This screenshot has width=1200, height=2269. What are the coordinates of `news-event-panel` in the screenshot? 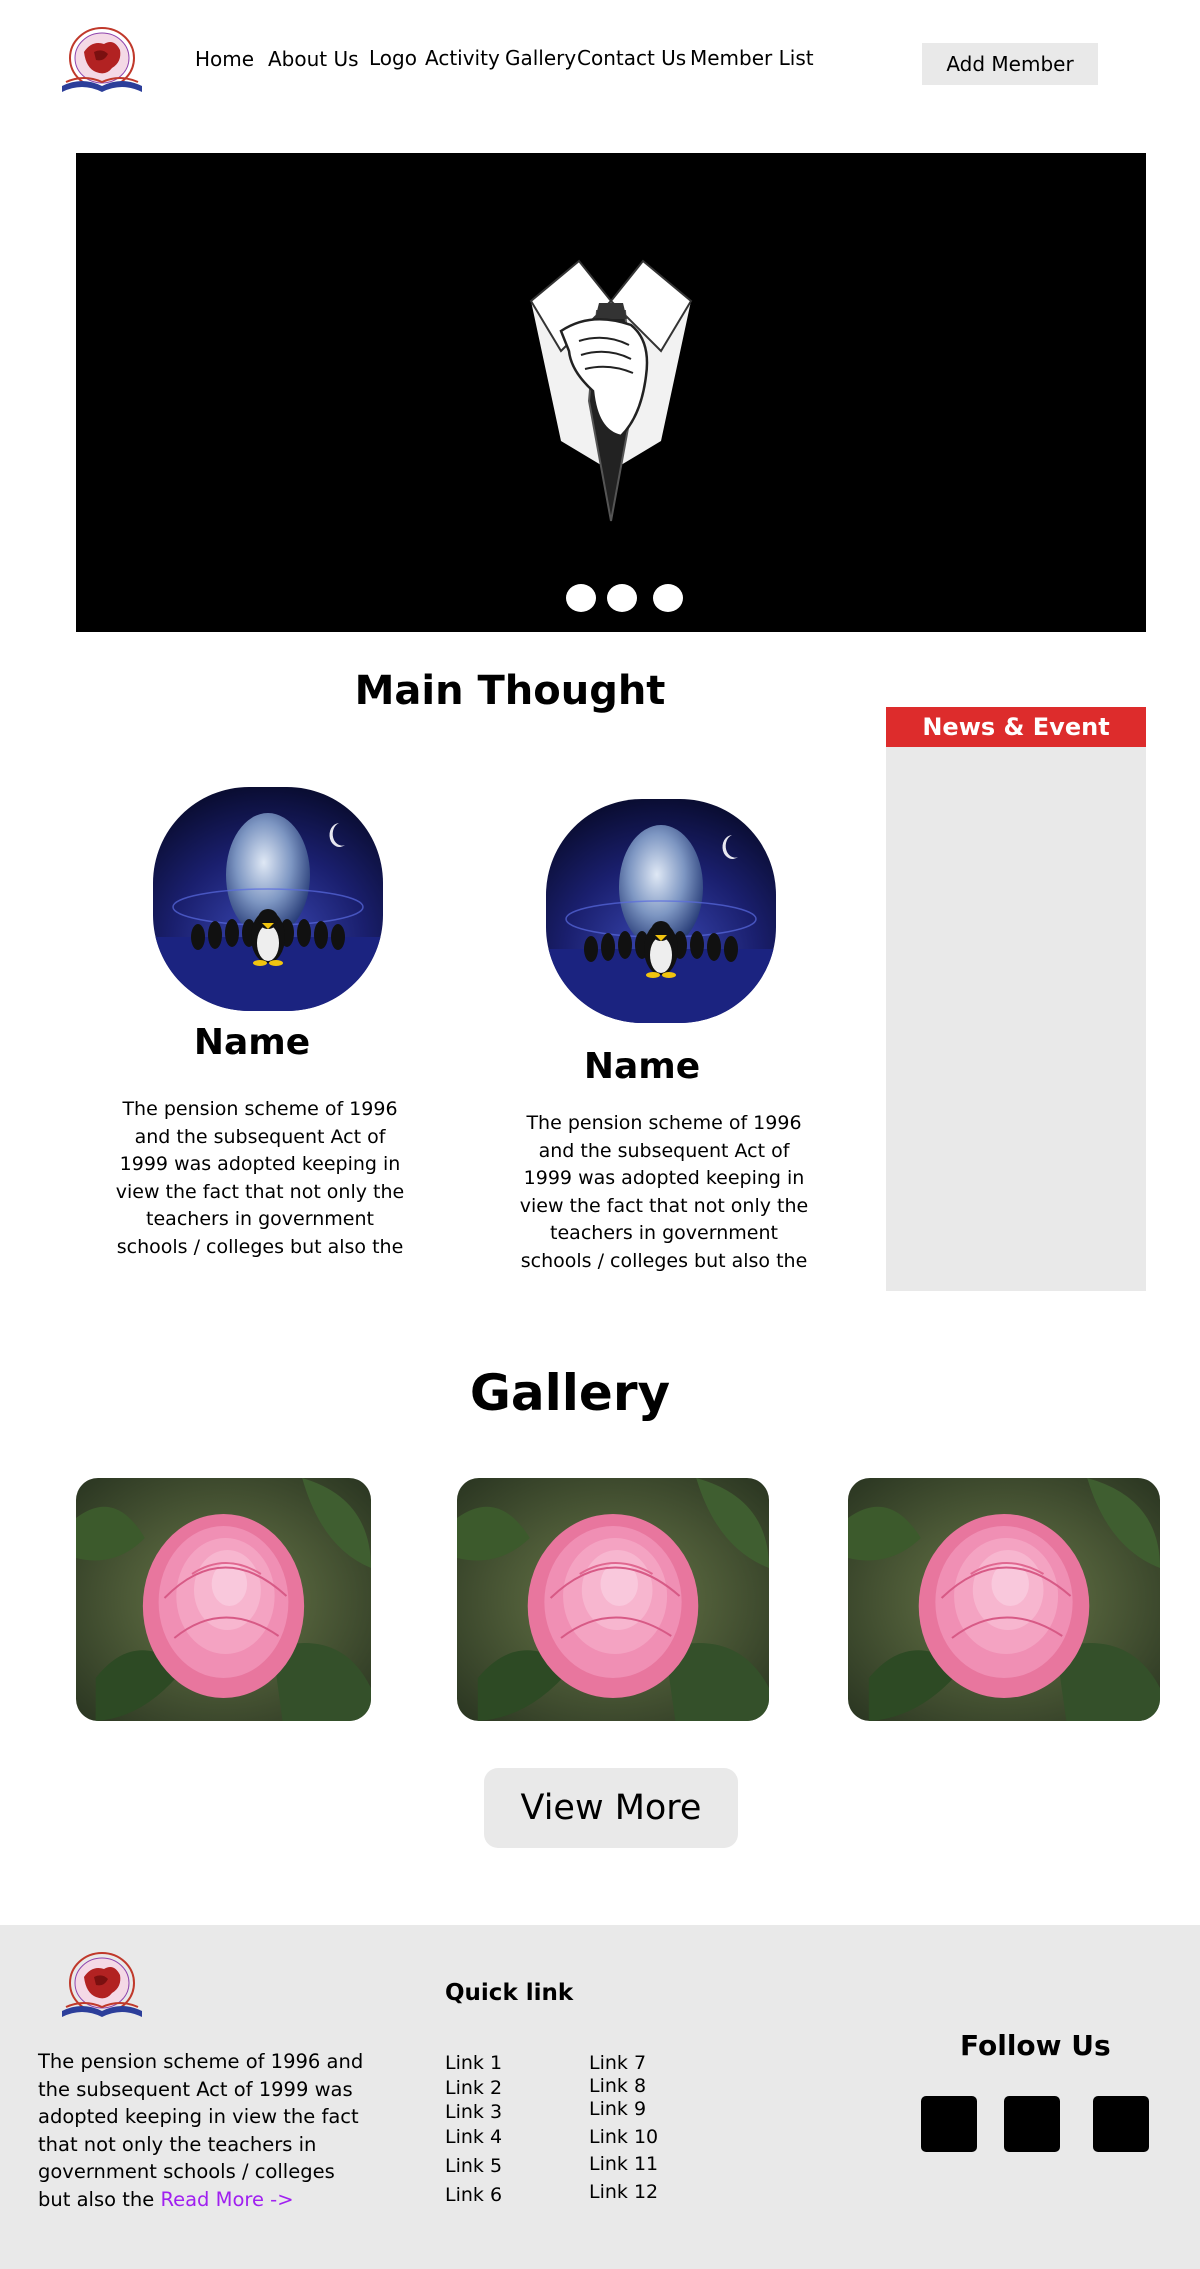 It's located at (1016, 1019).